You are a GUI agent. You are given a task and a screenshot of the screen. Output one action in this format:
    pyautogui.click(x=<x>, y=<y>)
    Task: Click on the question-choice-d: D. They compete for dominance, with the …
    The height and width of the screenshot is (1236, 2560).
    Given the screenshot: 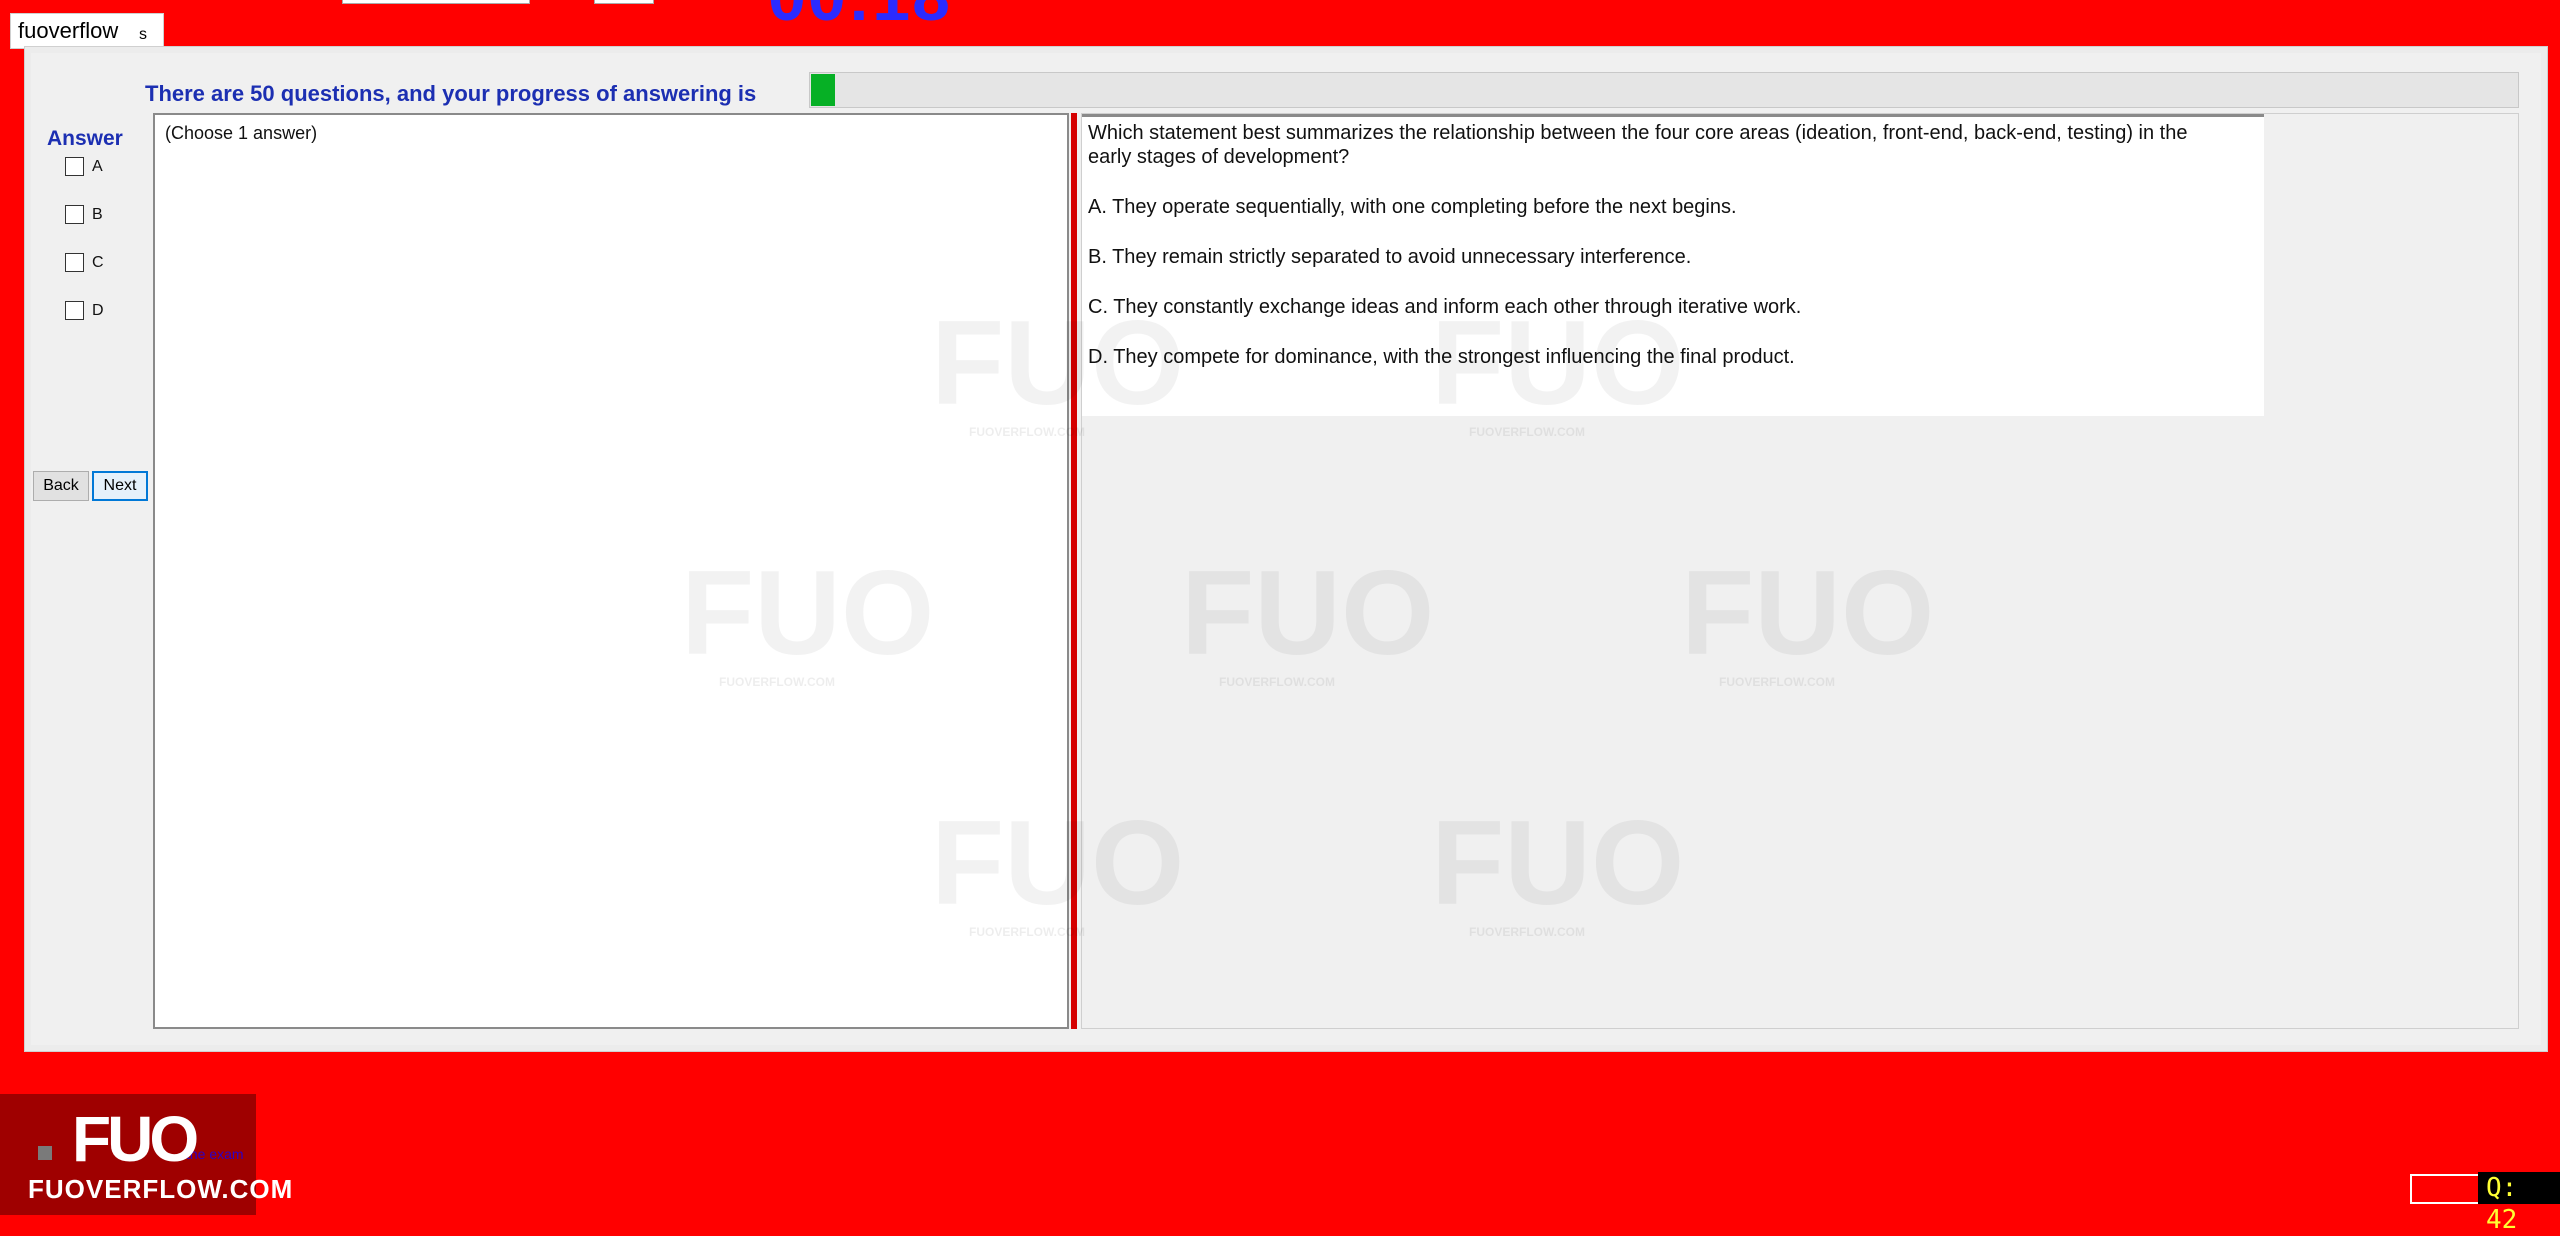 What is the action you would take?
    pyautogui.click(x=1441, y=357)
    